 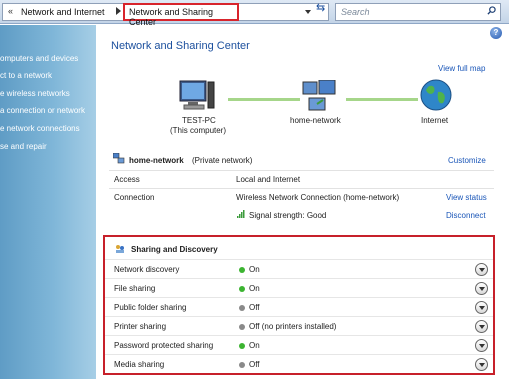 What do you see at coordinates (174, 249) in the screenshot?
I see `sharing-header: Sharing and Discovery` at bounding box center [174, 249].